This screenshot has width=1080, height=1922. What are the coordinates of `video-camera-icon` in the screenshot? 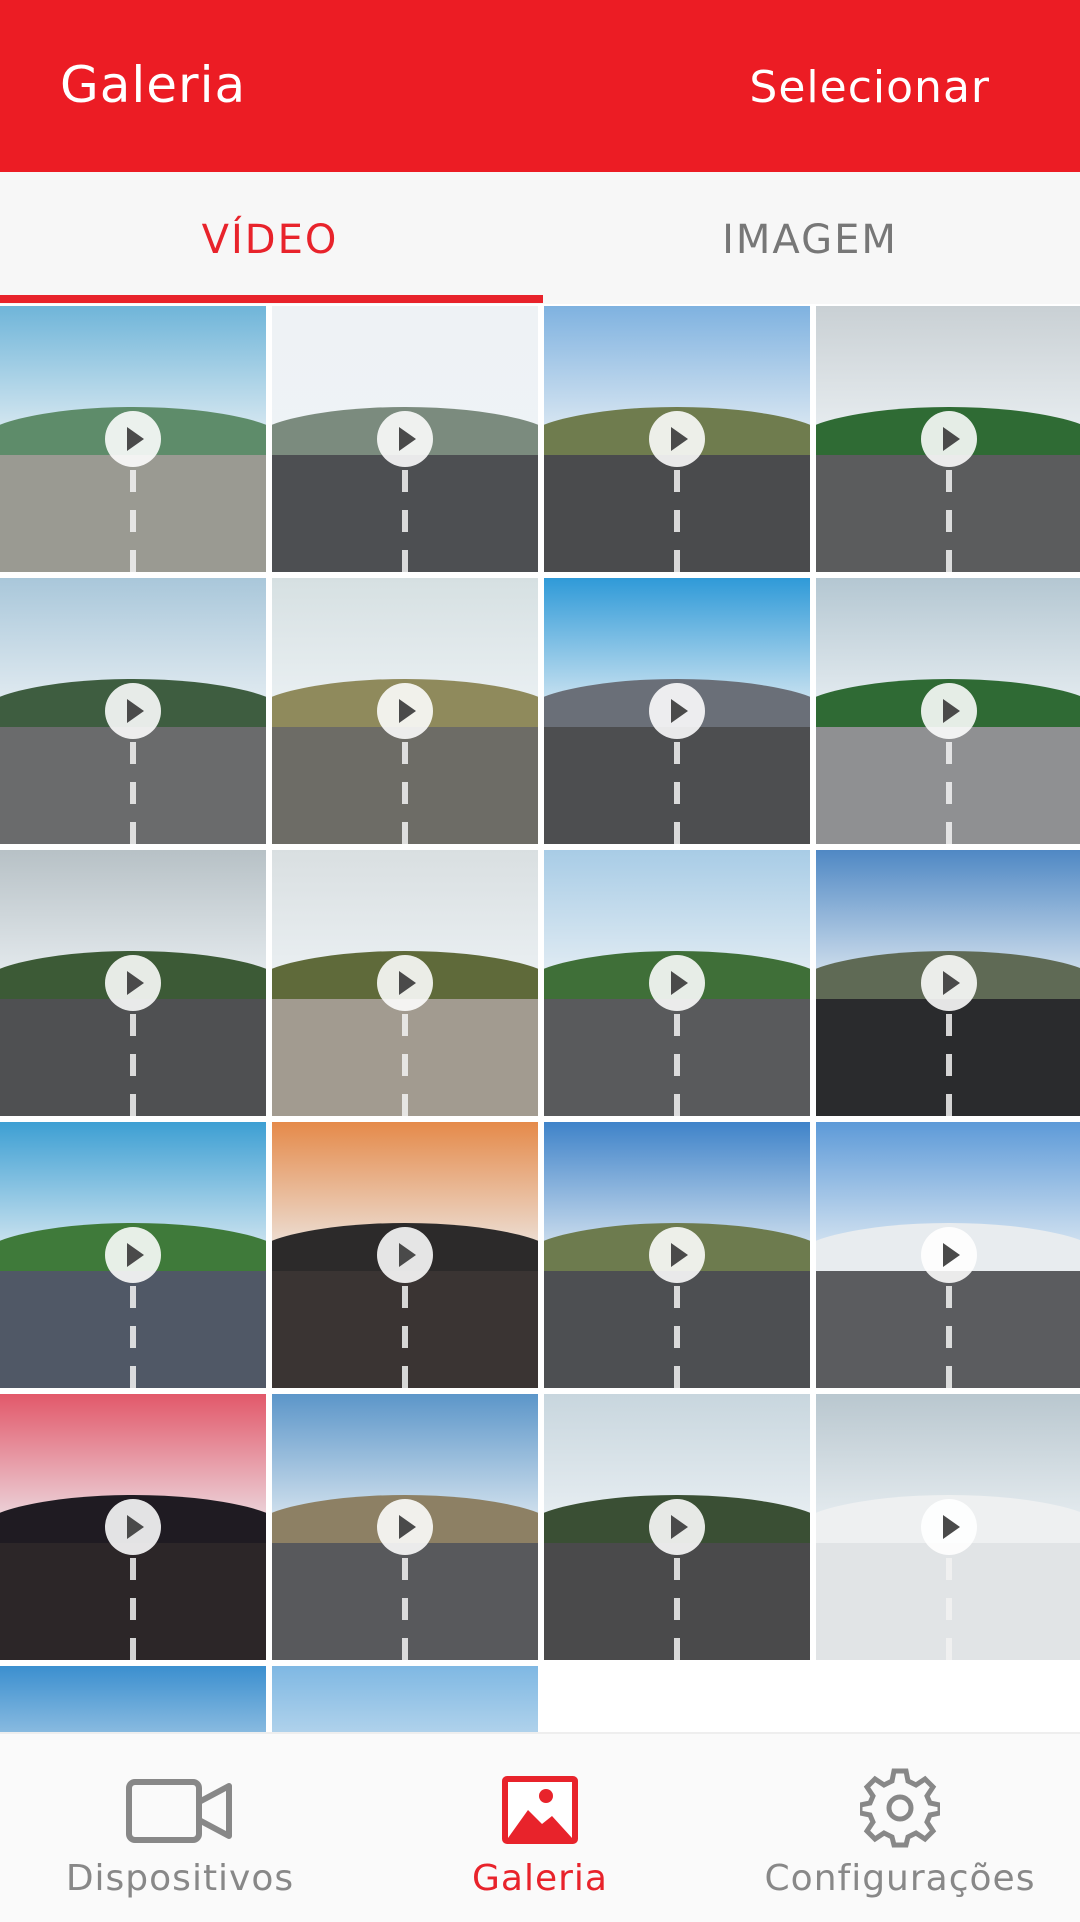 It's located at (179, 1811).